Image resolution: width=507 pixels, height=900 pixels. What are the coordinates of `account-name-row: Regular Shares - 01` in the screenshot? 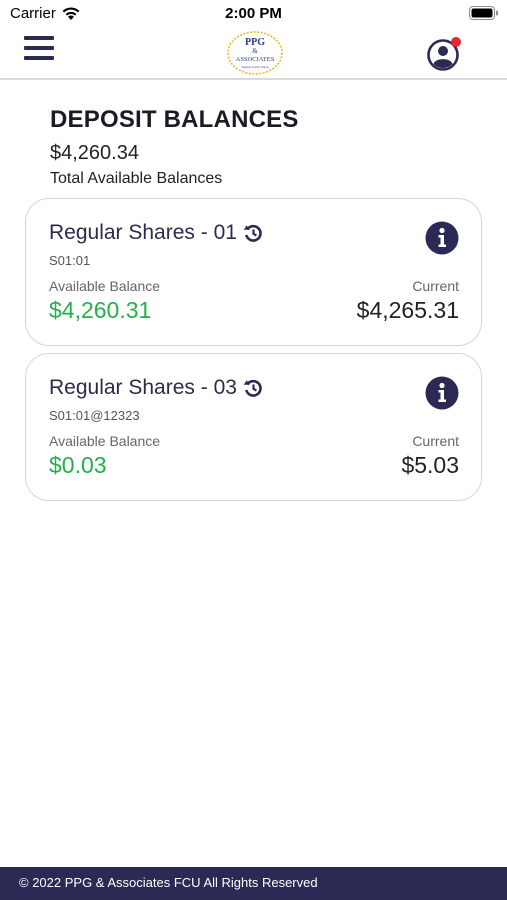 It's located at (156, 233).